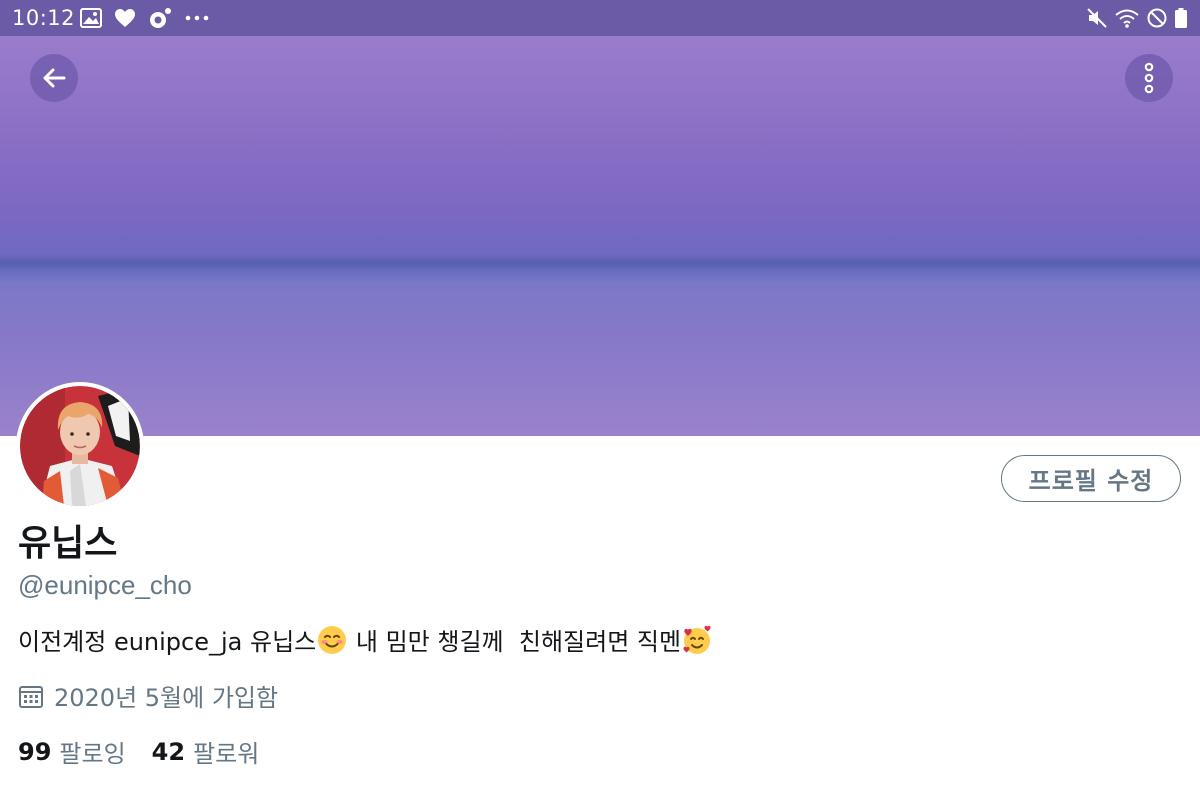  I want to click on more-options-button, so click(1149, 78).